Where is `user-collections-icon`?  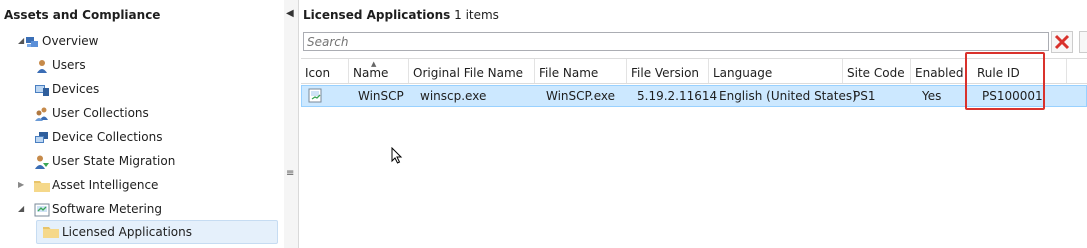 user-collections-icon is located at coordinates (42, 113).